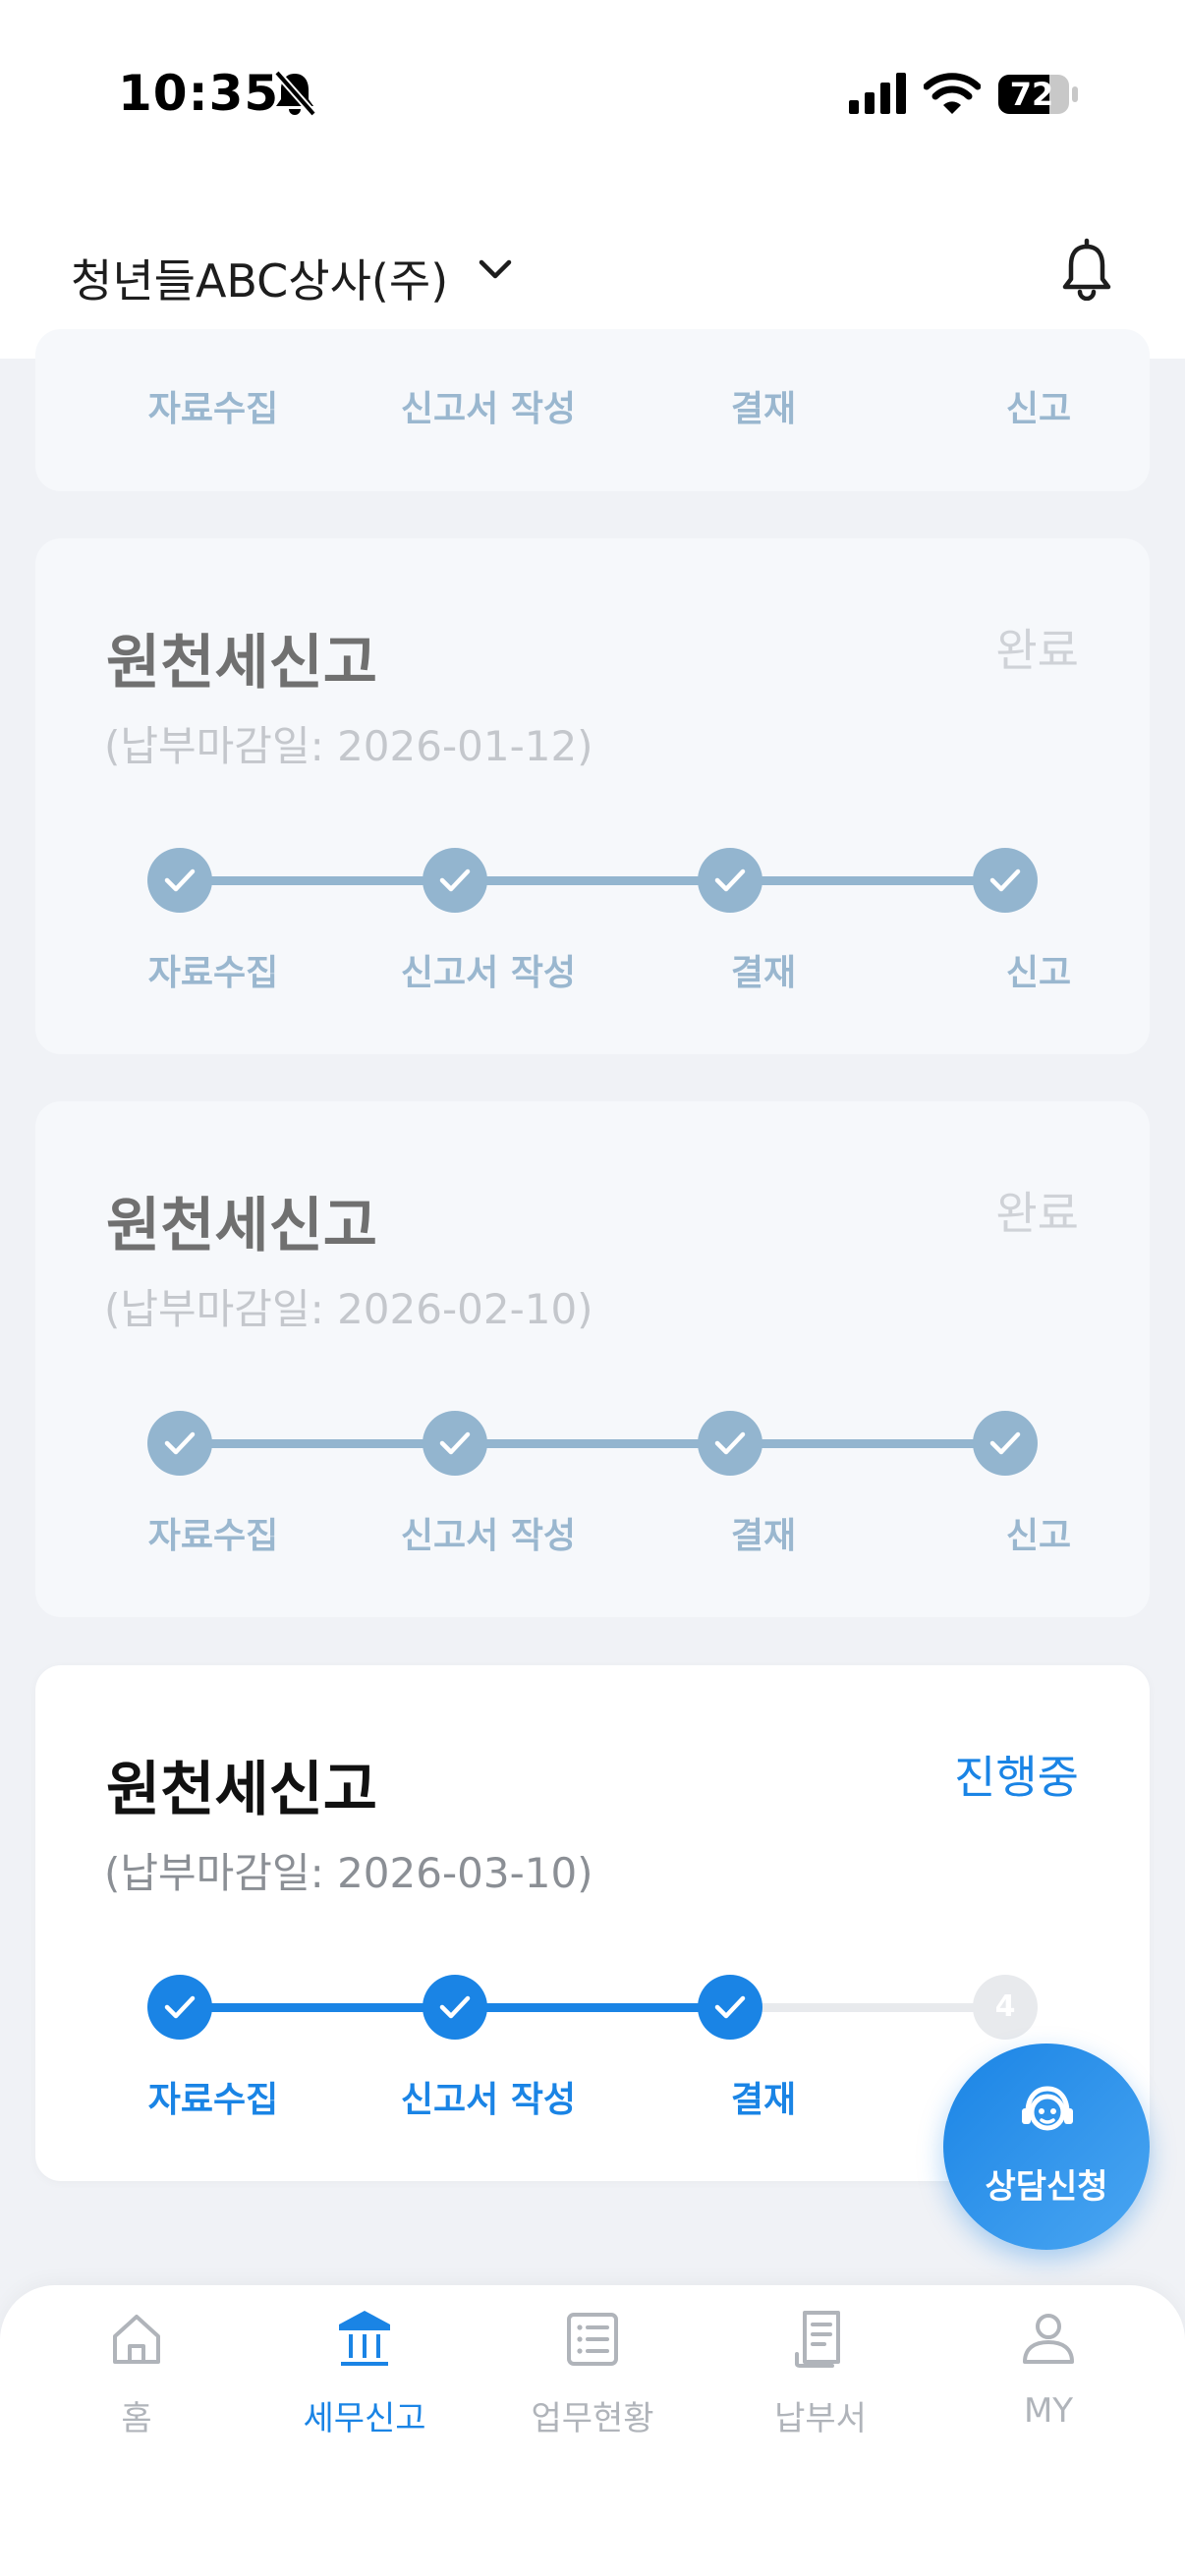  I want to click on step-number: 4, so click(1005, 2006).